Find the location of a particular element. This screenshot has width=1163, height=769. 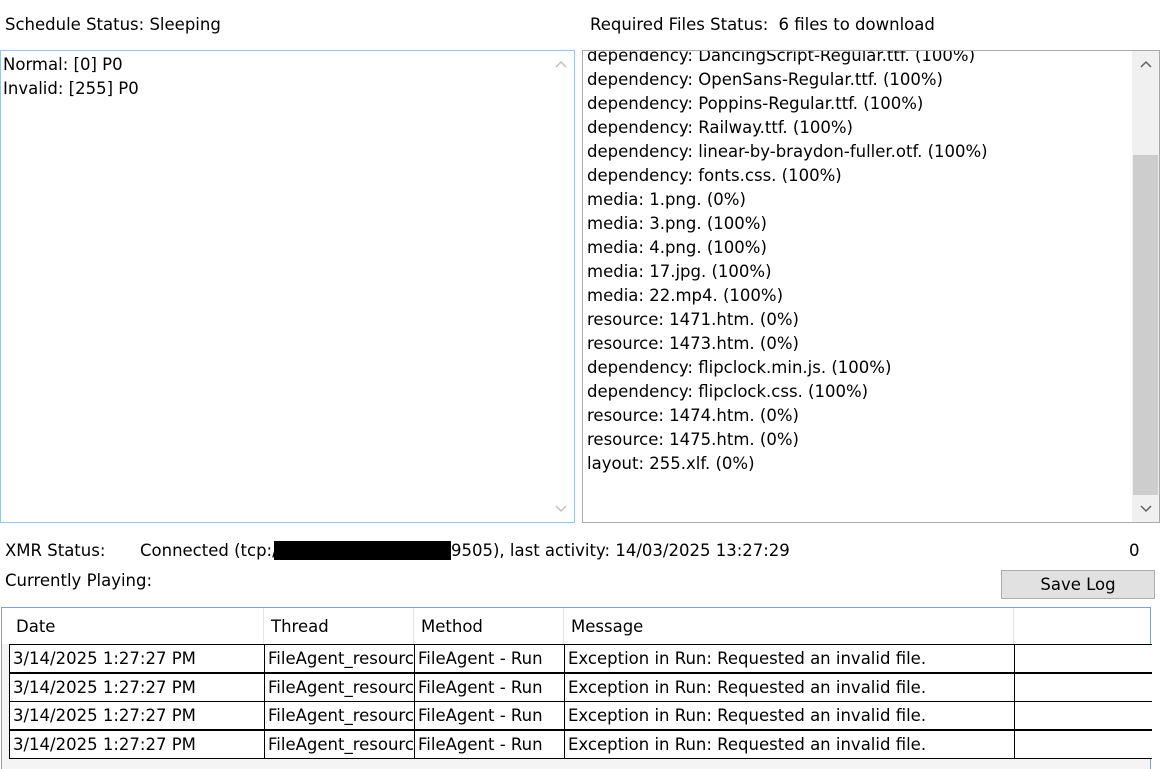

log-grid-header: Date Thread Method Message is located at coordinates (576, 626).